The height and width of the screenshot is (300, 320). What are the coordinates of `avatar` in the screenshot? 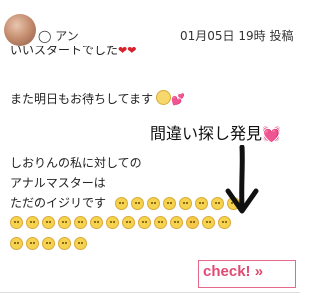 It's located at (20, 30).